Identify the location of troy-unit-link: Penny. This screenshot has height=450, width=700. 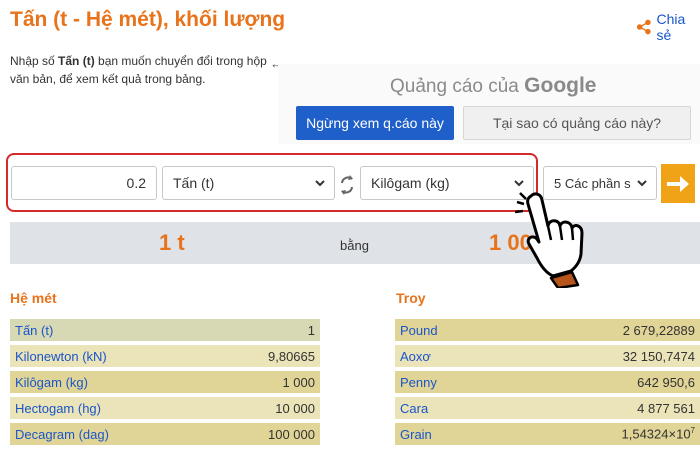
(418, 382).